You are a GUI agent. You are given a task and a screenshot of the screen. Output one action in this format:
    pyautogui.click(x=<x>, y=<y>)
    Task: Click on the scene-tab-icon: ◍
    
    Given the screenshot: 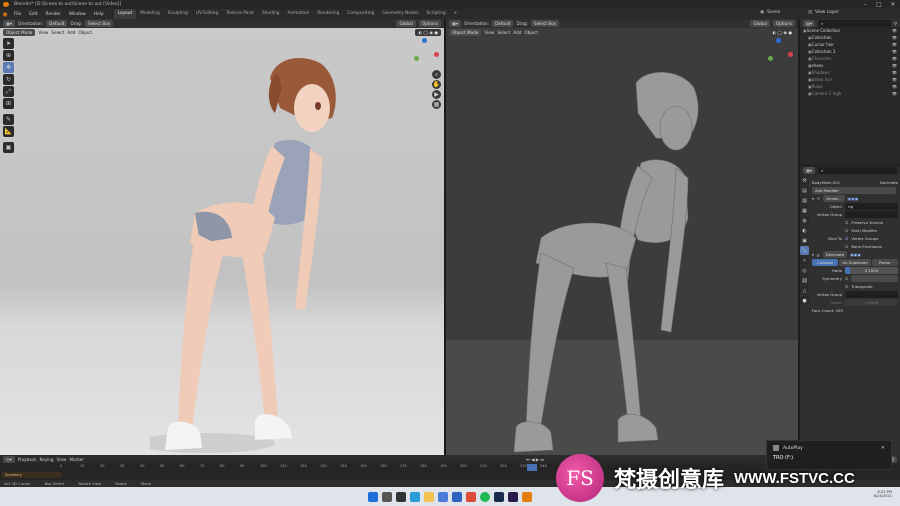 What is the action you would take?
    pyautogui.click(x=804, y=220)
    